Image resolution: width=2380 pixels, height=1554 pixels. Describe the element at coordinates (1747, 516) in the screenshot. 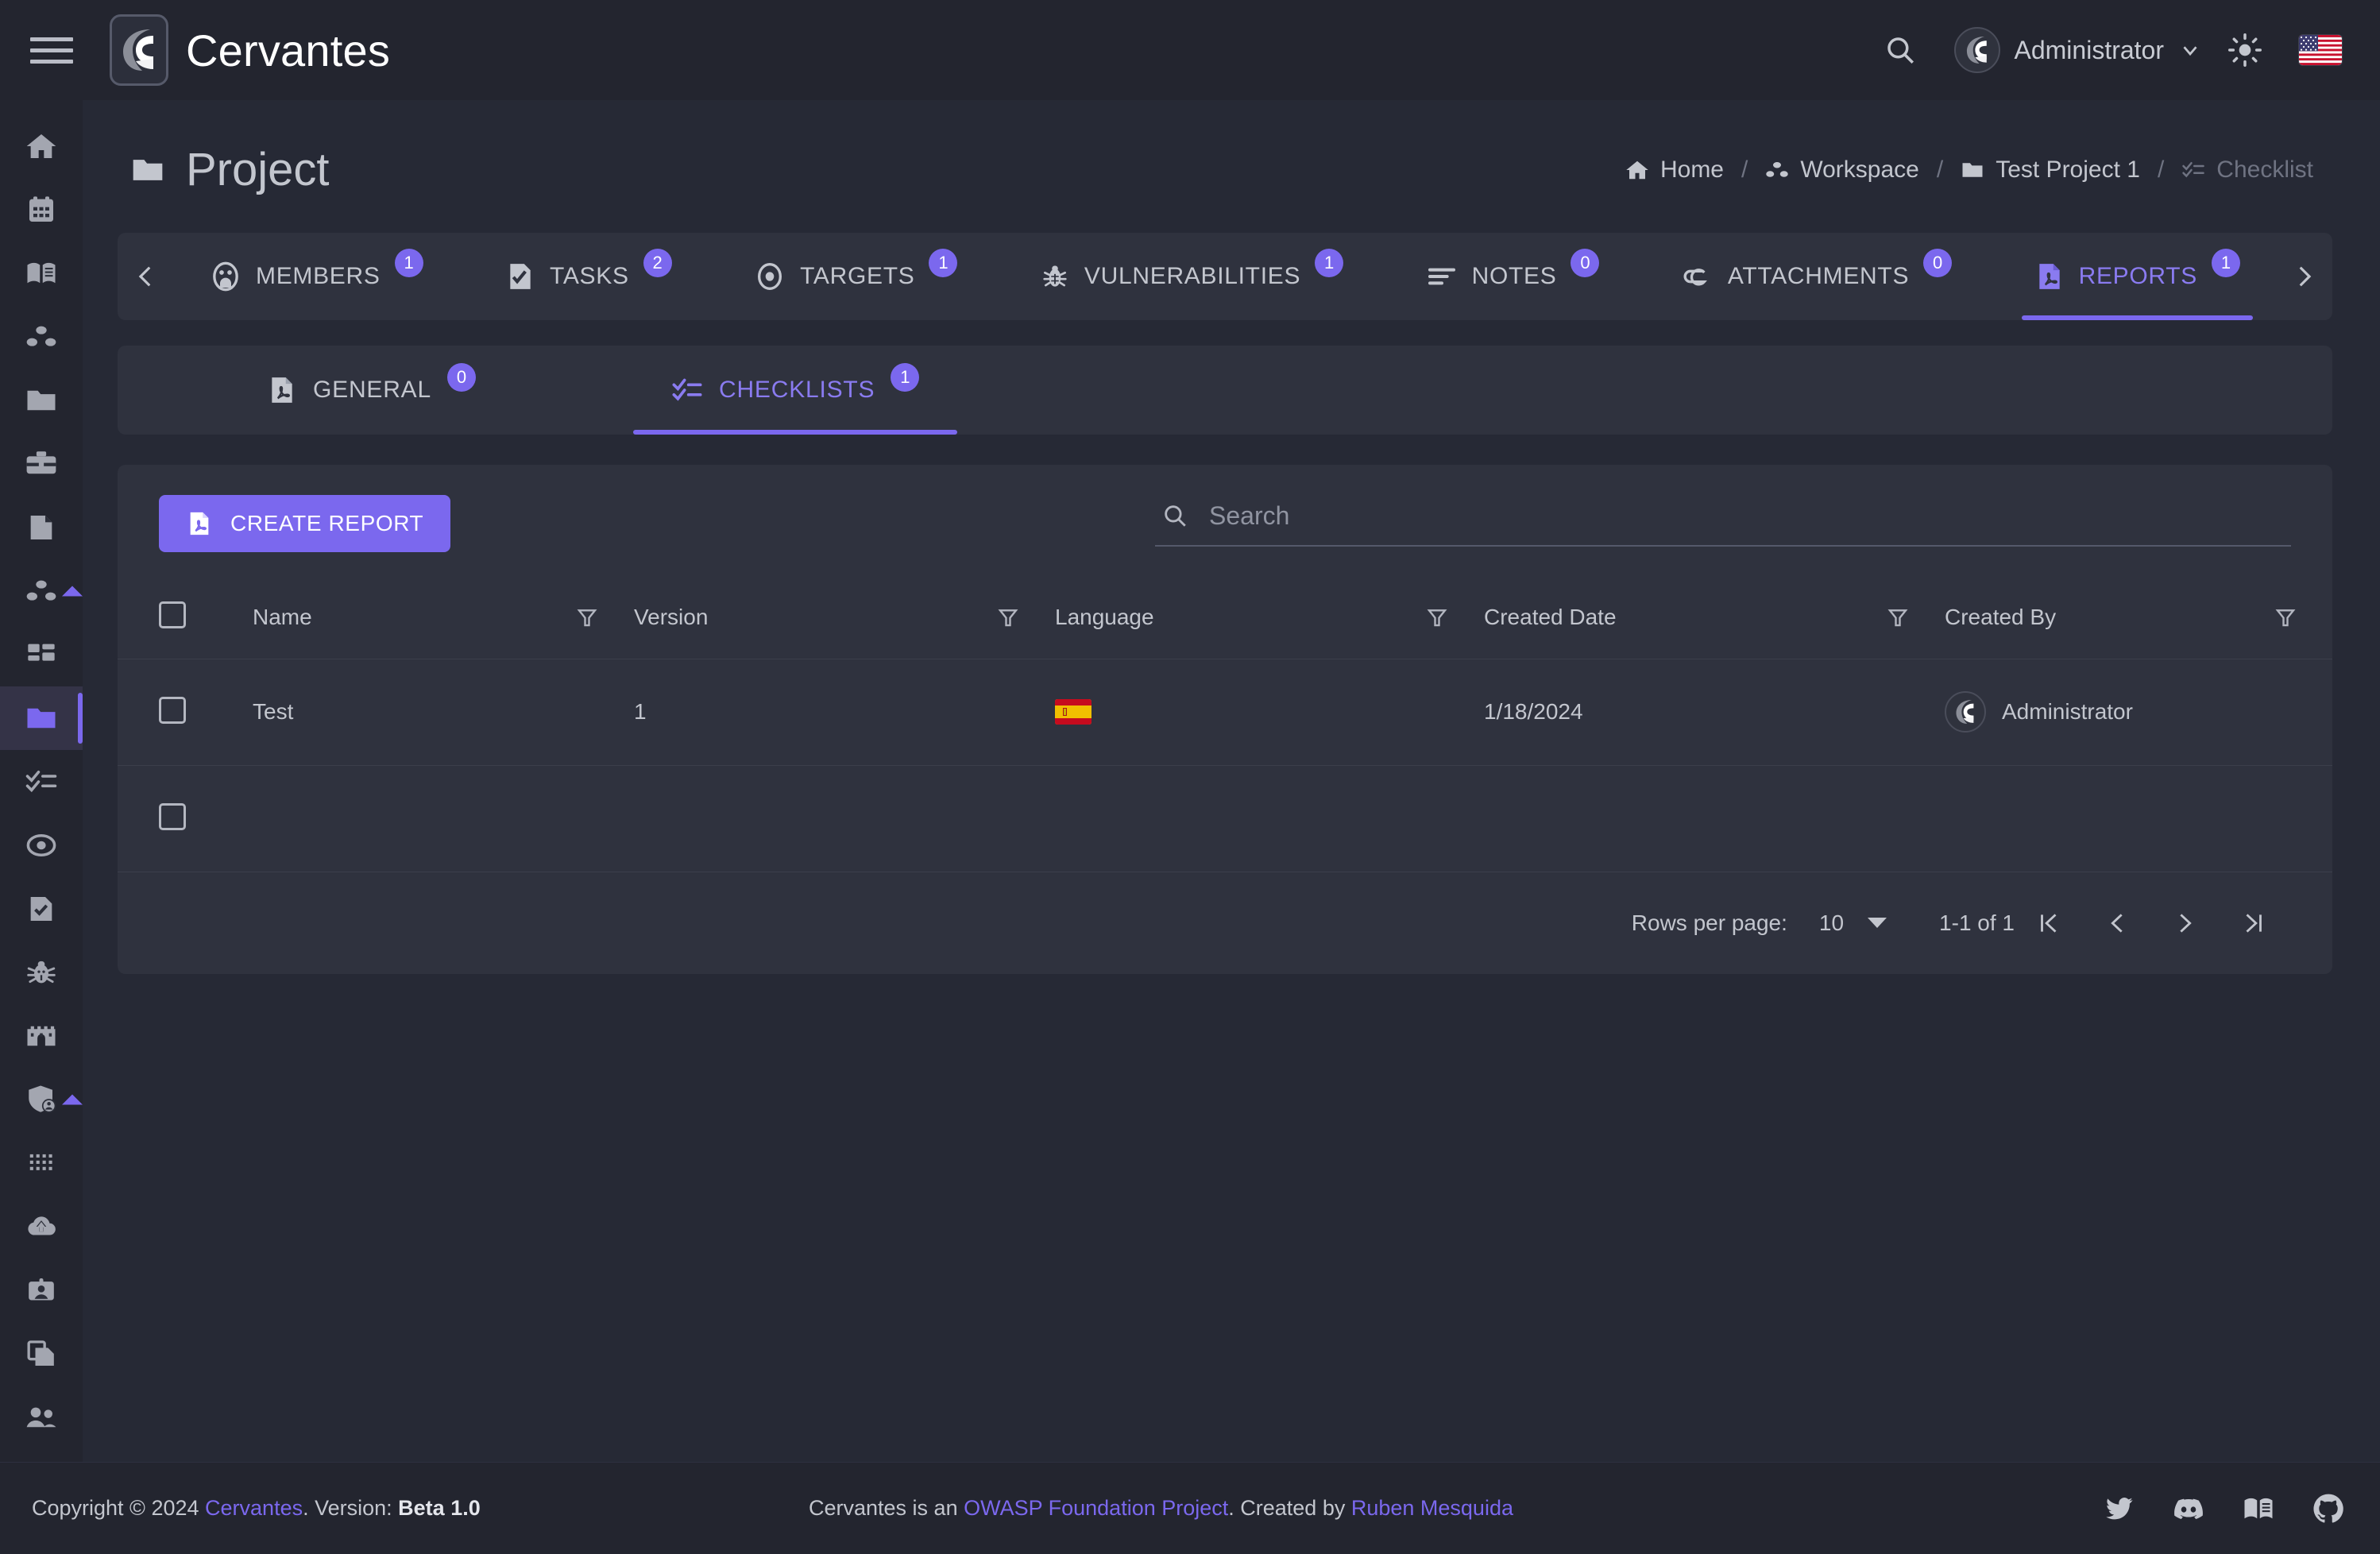

I see `search-input` at that location.